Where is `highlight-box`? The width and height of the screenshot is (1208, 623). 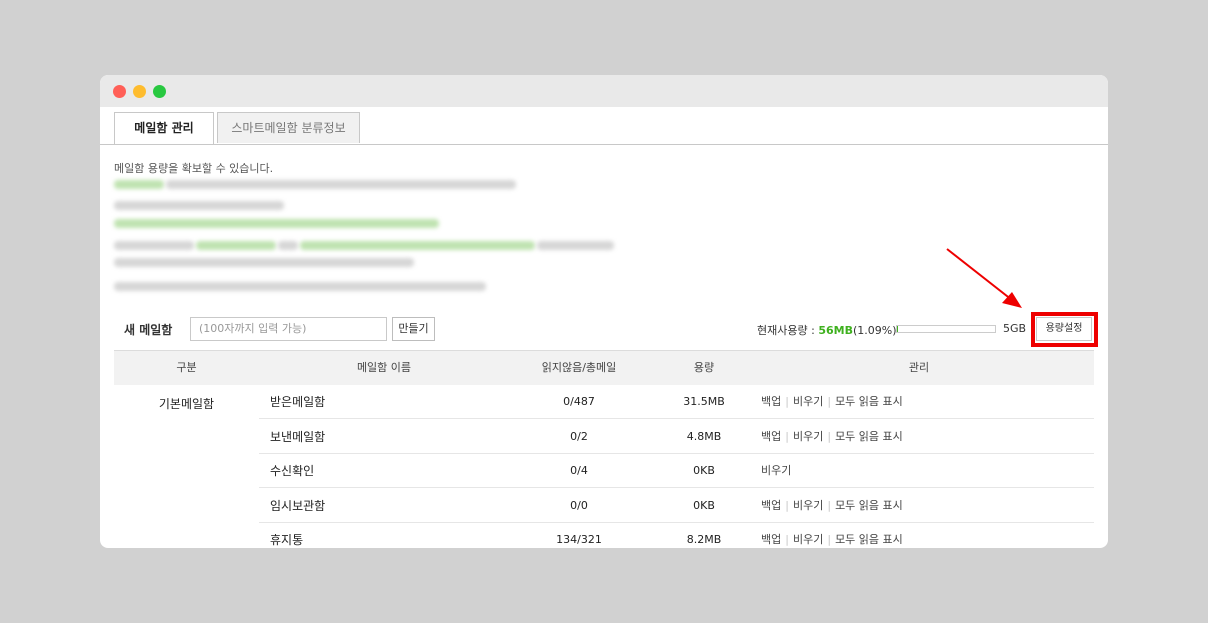 highlight-box is located at coordinates (1064, 329).